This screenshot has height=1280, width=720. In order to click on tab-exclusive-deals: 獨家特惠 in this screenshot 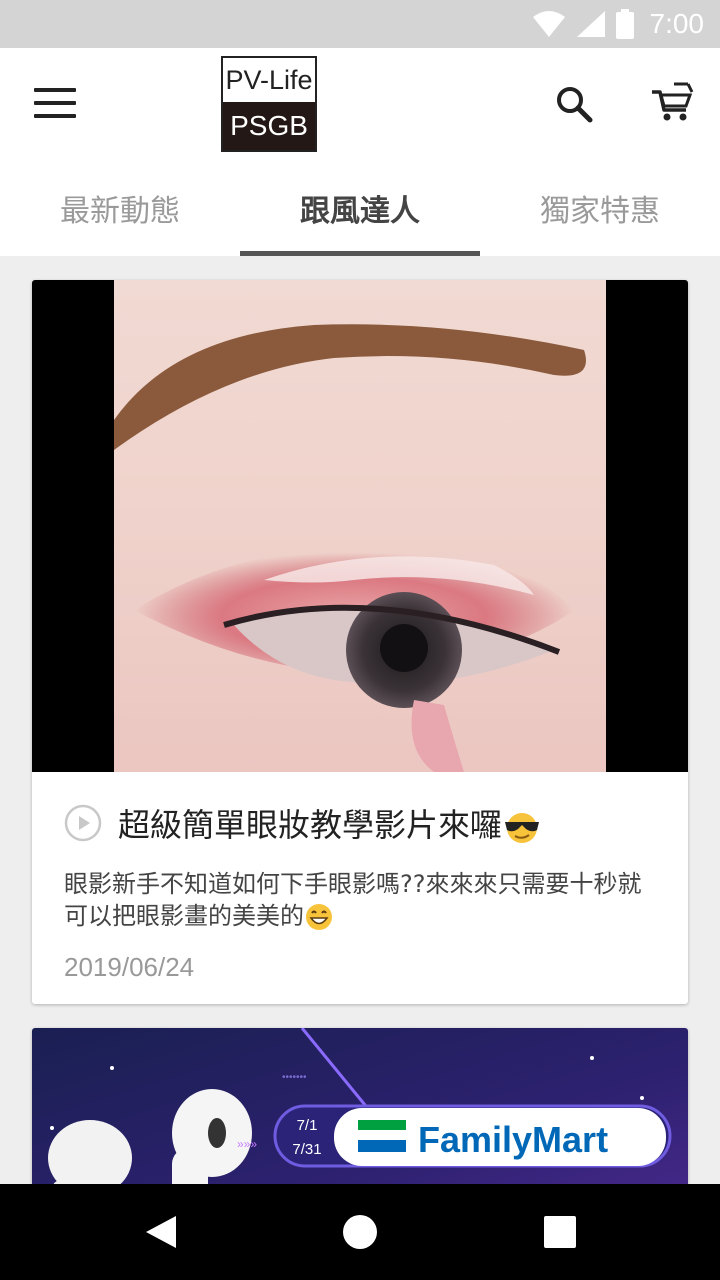, I will do `click(600, 208)`.